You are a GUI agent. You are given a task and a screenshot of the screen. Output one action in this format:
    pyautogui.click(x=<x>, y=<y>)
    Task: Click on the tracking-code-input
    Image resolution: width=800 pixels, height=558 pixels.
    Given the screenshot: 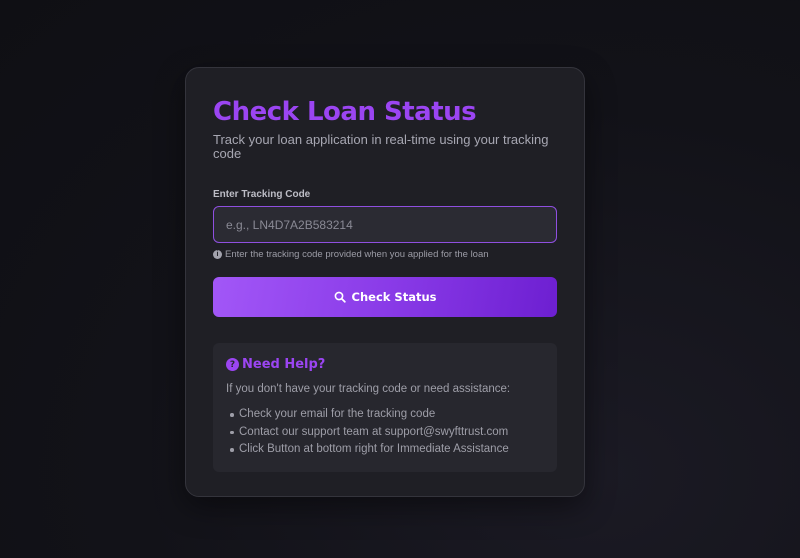 What is the action you would take?
    pyautogui.click(x=385, y=224)
    